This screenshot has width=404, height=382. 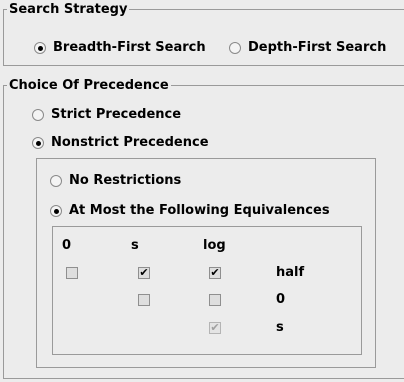 I want to click on column-header-s: s, so click(x=135, y=245).